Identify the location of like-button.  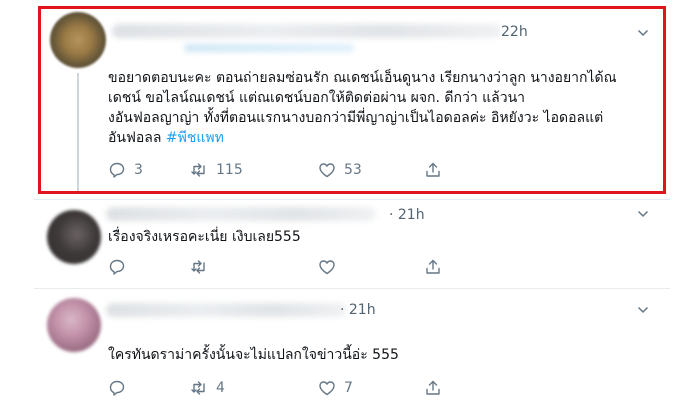
(331, 267).